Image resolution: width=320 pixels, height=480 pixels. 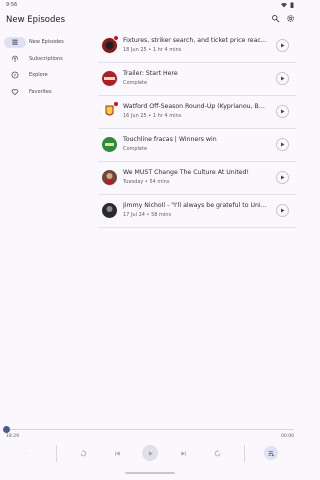 I want to click on skip-previous-icon, so click(x=117, y=453).